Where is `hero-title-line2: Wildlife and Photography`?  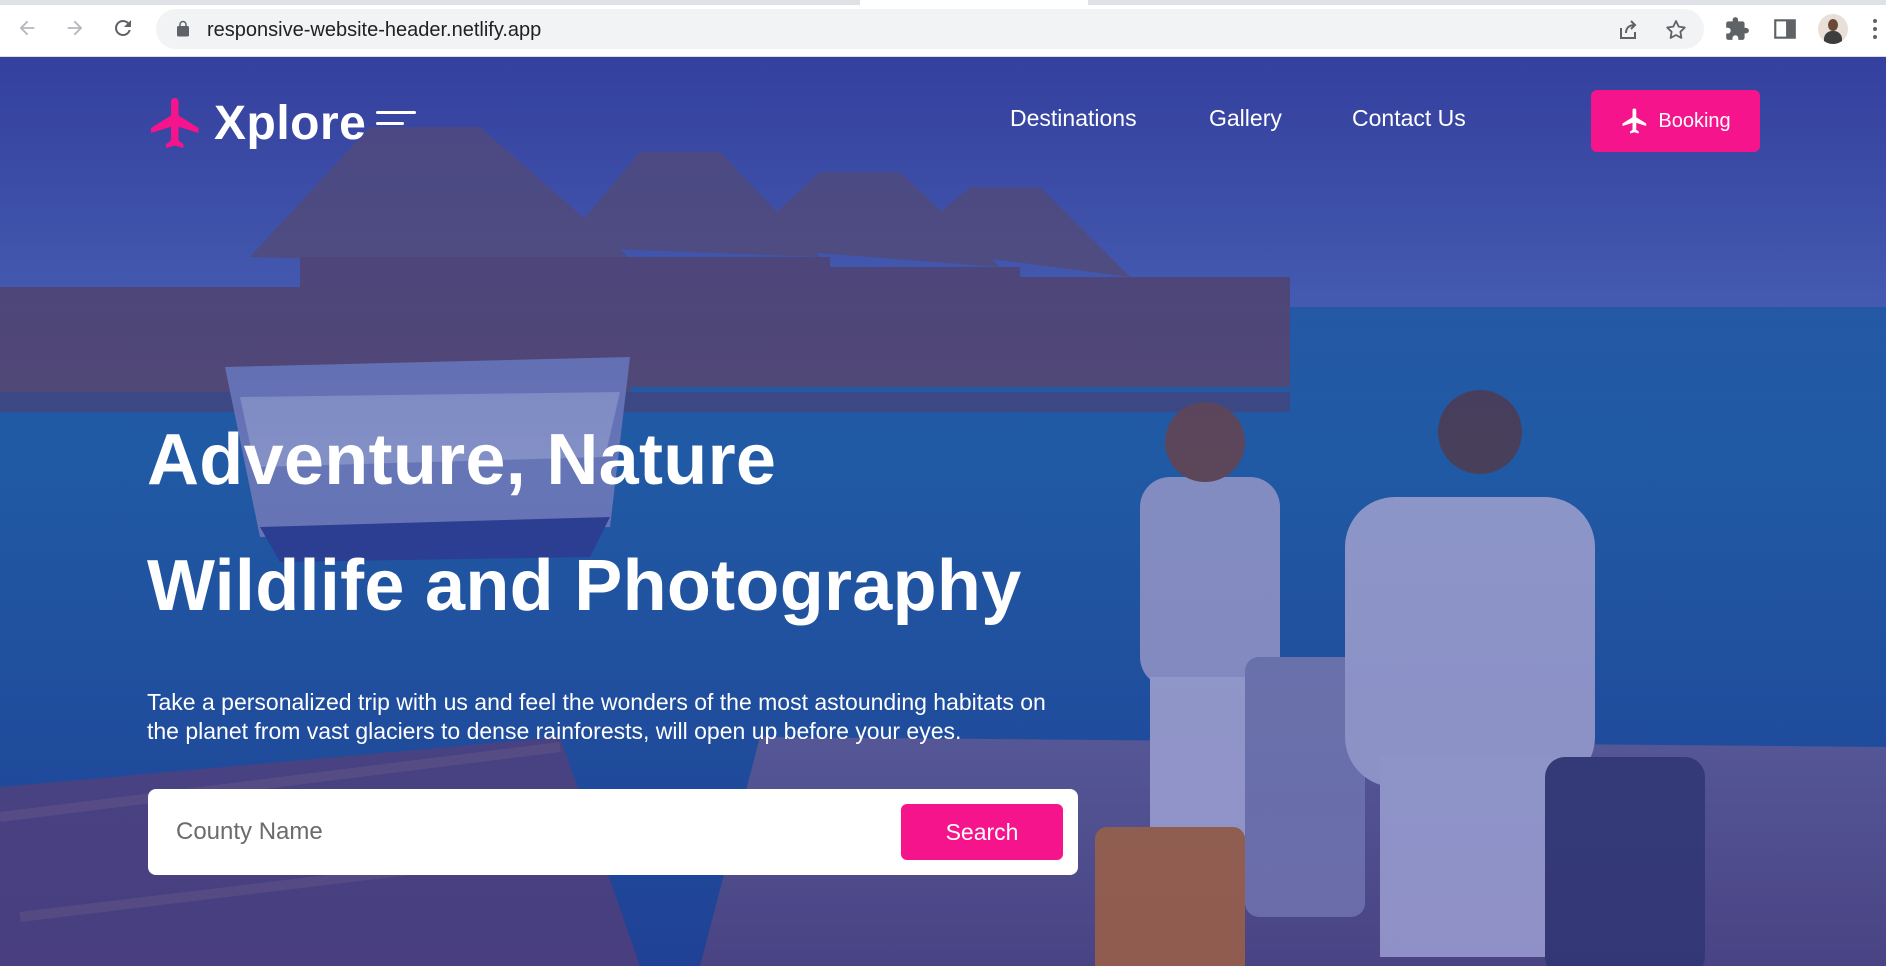 hero-title-line2: Wildlife and Photography is located at coordinates (584, 586).